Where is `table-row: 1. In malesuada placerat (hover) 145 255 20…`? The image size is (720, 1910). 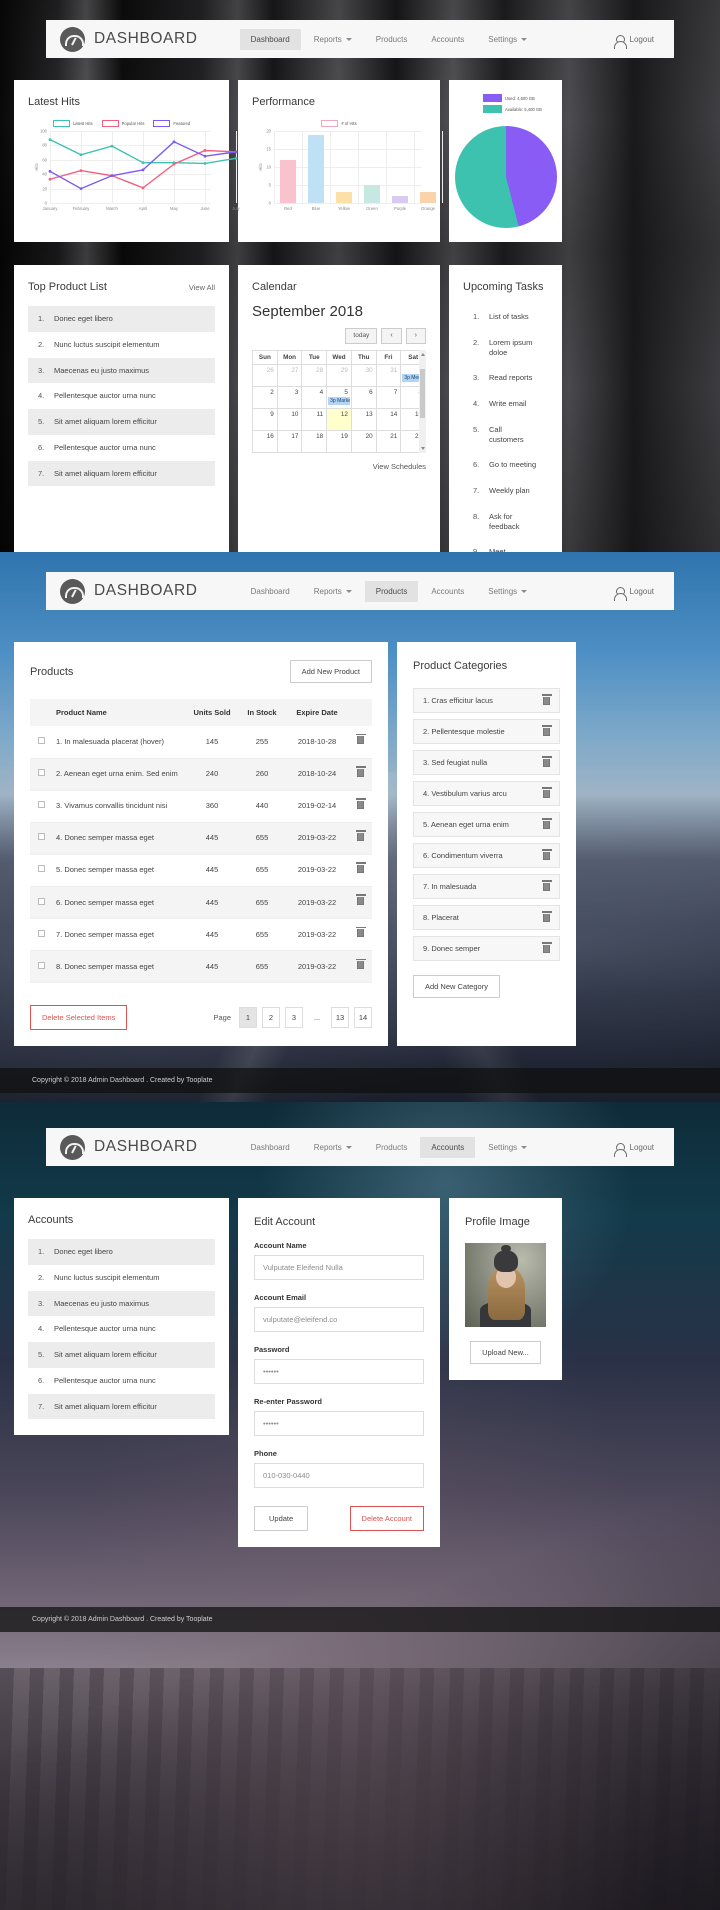
table-row: 1. In malesuada placerat (hover) 145 255 20… is located at coordinates (201, 742).